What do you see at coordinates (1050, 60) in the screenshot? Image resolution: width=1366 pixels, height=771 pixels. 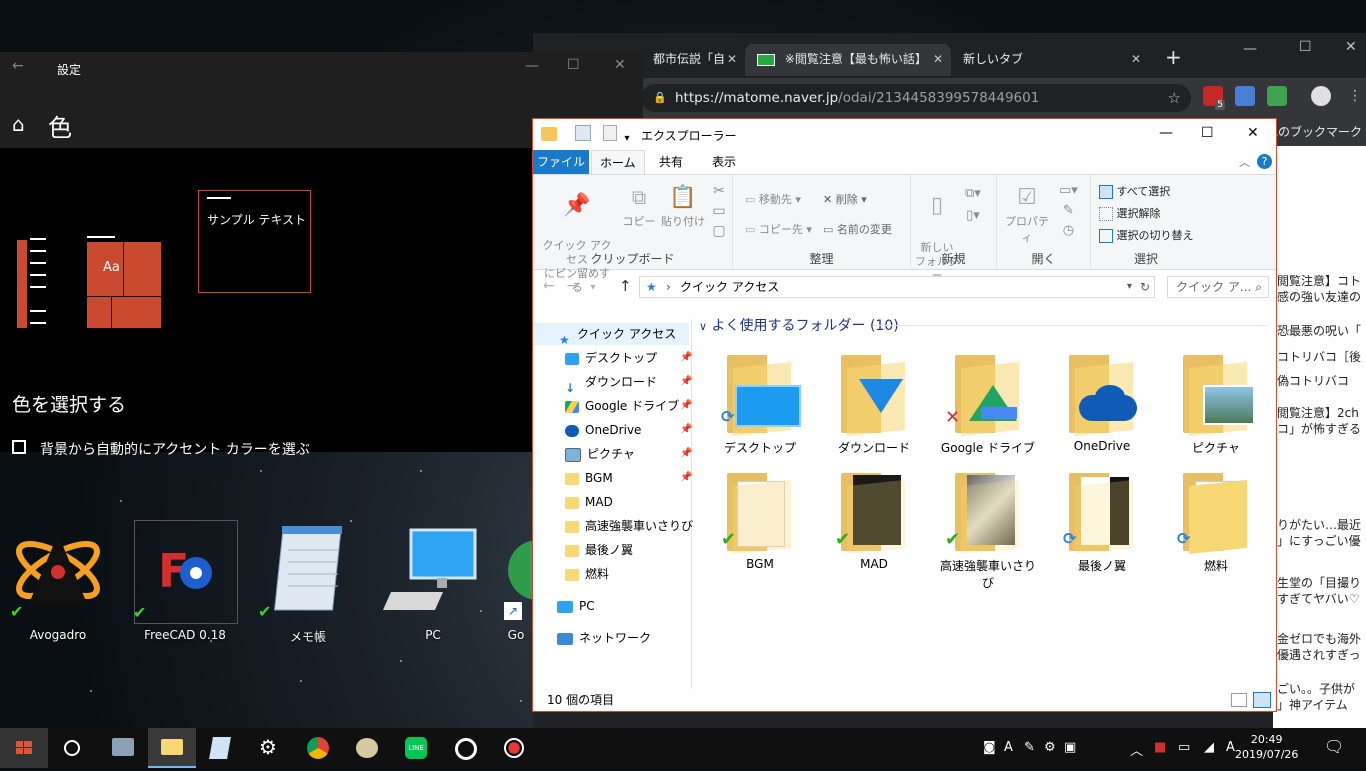 I see `chrome-tab-3: 新しいタブ ✕` at bounding box center [1050, 60].